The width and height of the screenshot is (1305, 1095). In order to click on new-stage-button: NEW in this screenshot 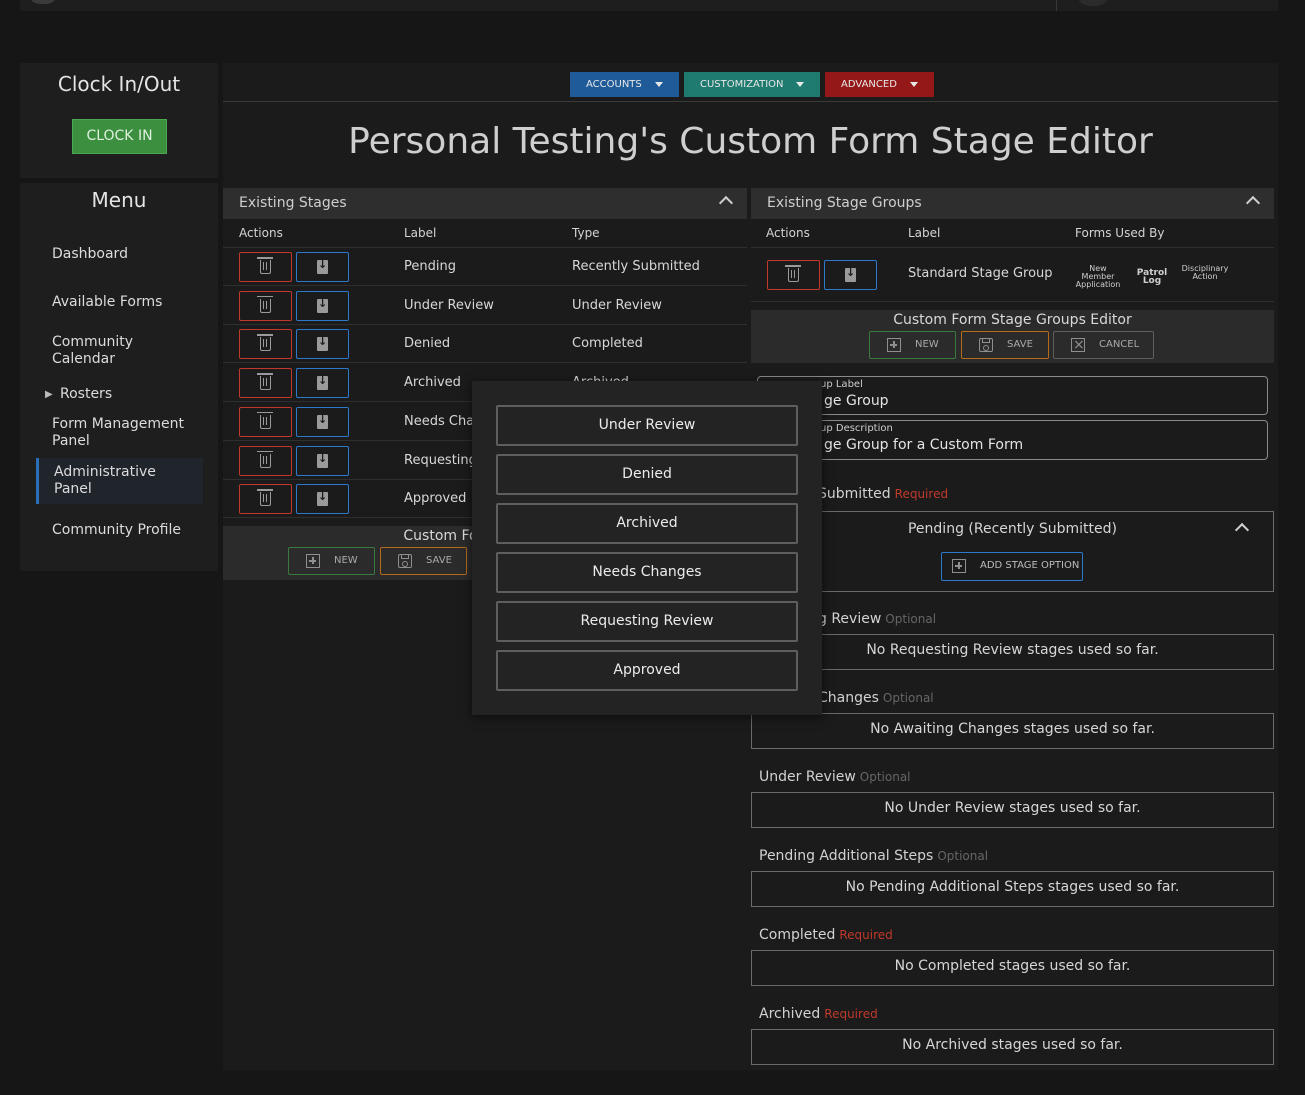, I will do `click(331, 561)`.